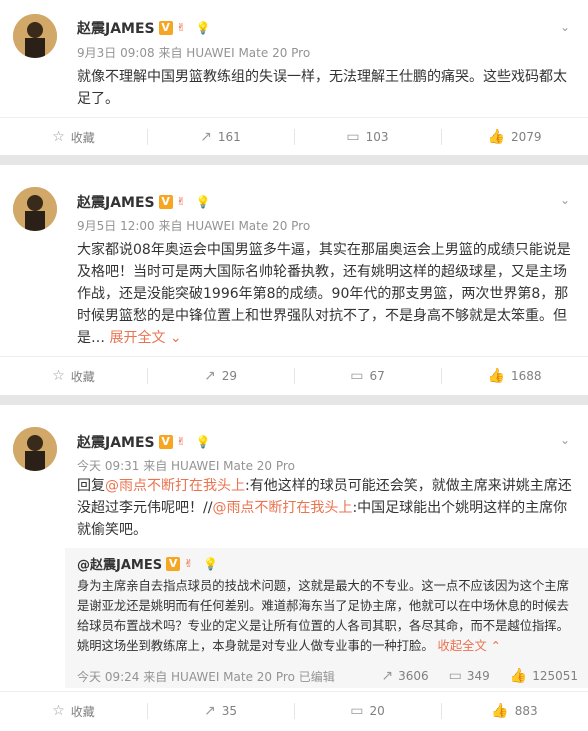 The image size is (588, 731). Describe the element at coordinates (194, 53) in the screenshot. I see `post-meta: 9月3日 09:08 来自 HUAWEI Mate 20 Pro` at that location.